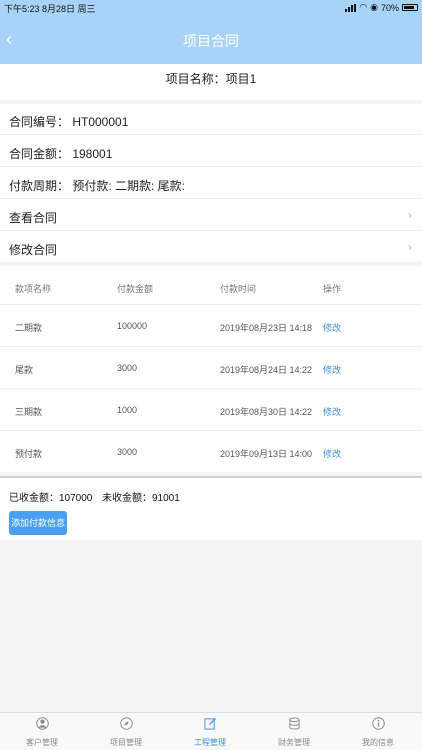  Describe the element at coordinates (294, 723) in the screenshot. I see `database-icon` at that location.